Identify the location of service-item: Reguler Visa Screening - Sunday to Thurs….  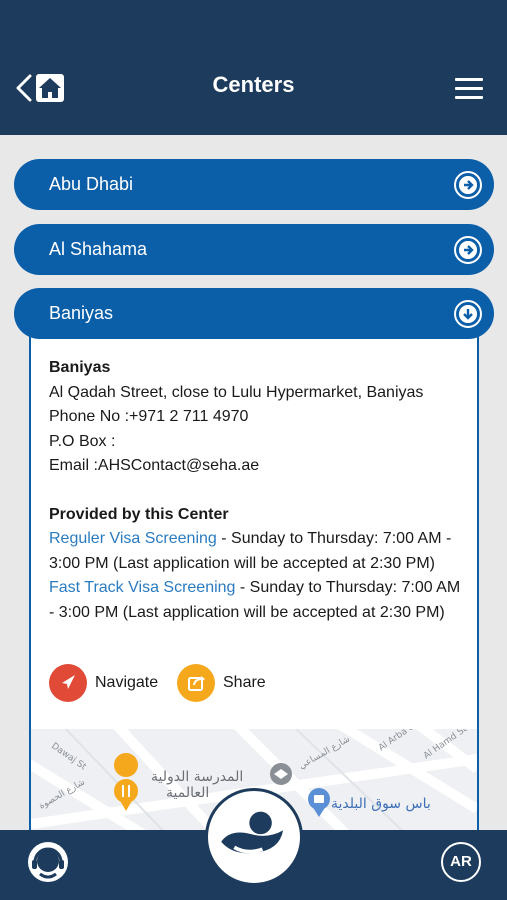
(258, 551).